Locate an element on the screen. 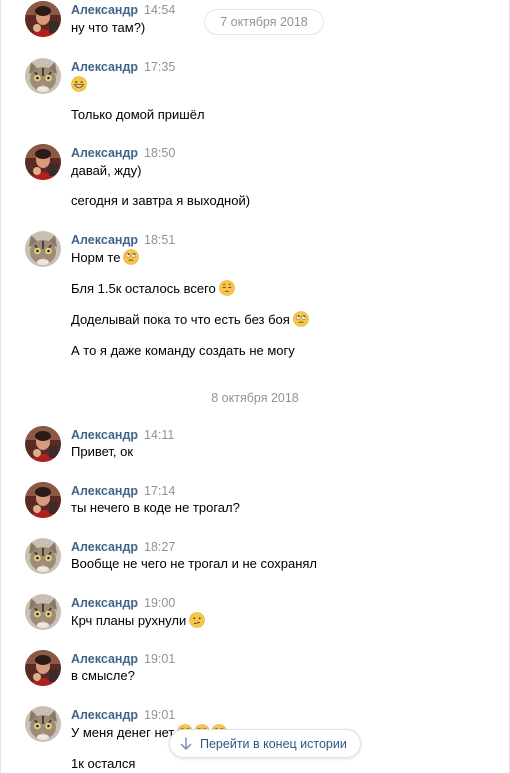 Image resolution: width=510 pixels, height=773 pixels. message-text: Крч планы рухнули is located at coordinates (138, 620).